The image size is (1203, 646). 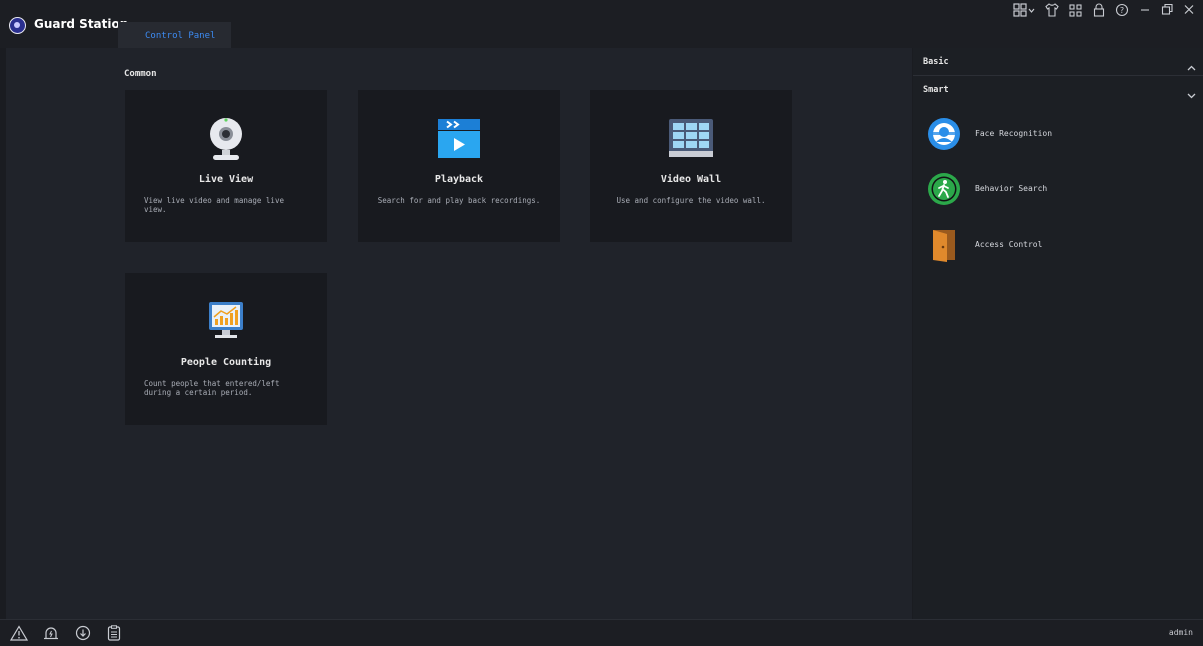 What do you see at coordinates (601, 632) in the screenshot?
I see `status-bar: admin` at bounding box center [601, 632].